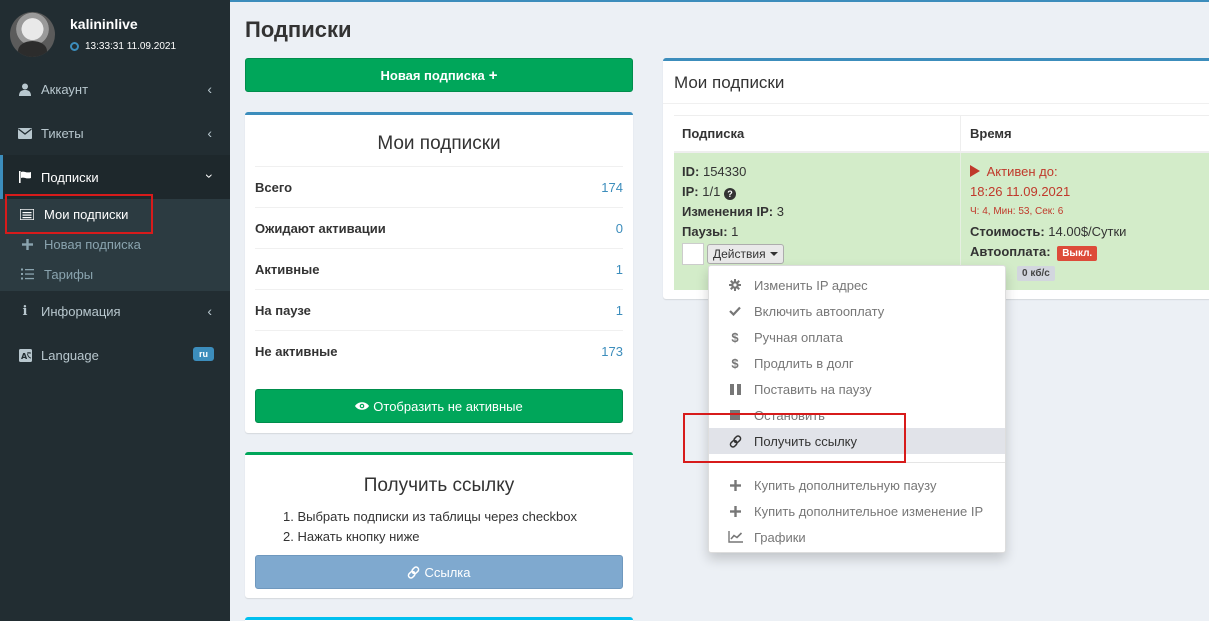 This screenshot has width=1209, height=621. Describe the element at coordinates (1036, 273) in the screenshot. I see `speed-badge: 0 кб/с` at that location.